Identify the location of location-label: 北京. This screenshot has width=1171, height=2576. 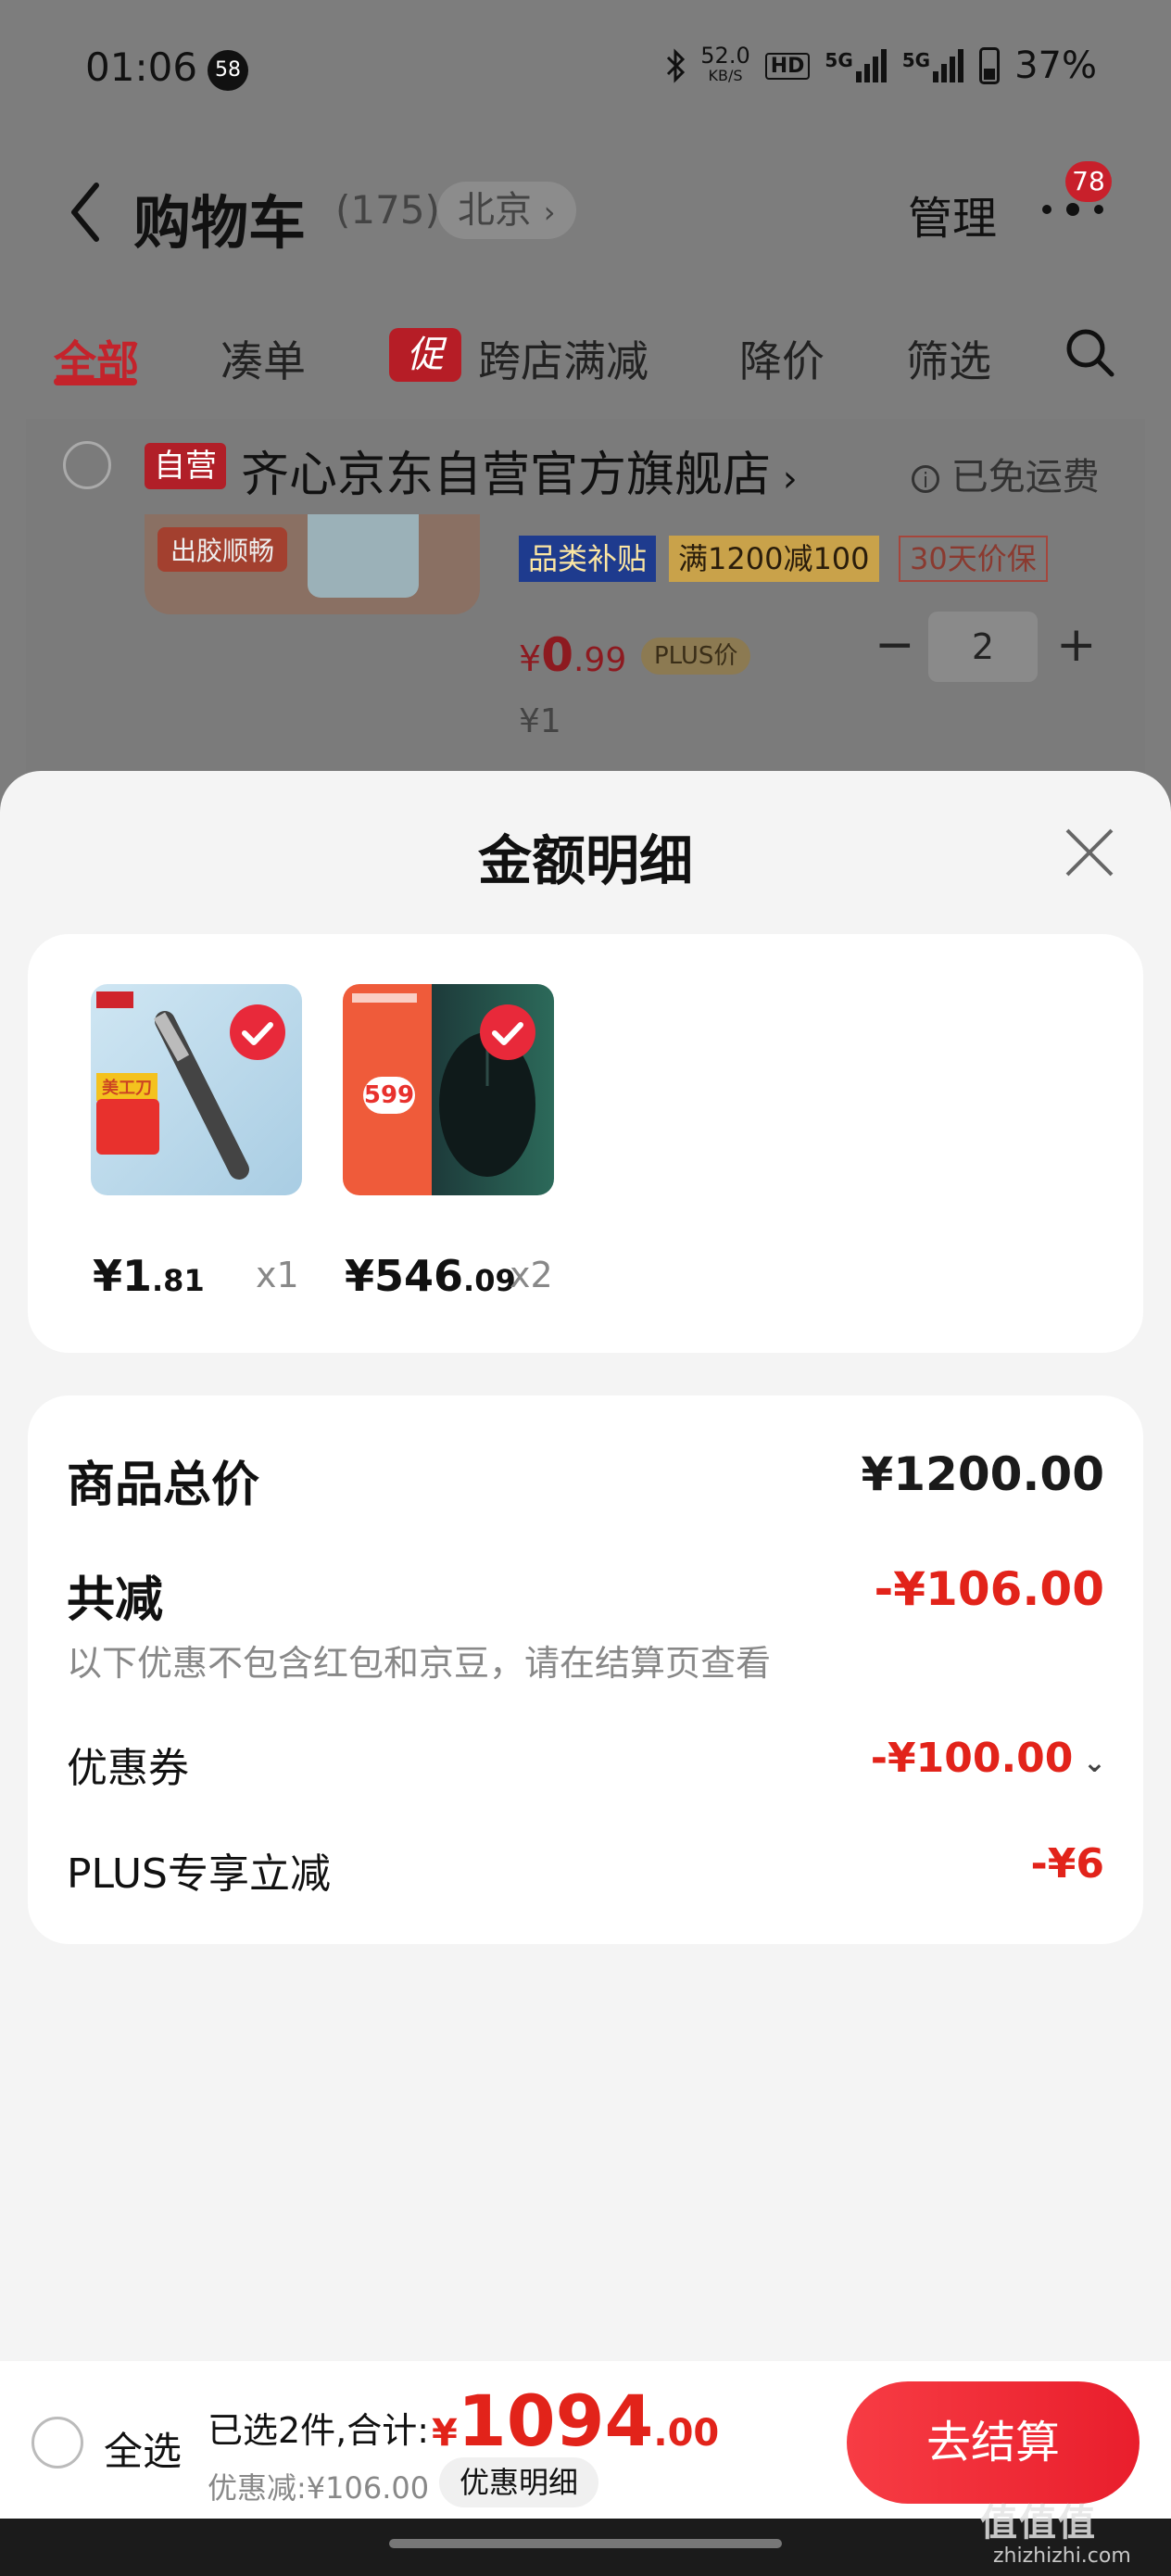
(495, 210).